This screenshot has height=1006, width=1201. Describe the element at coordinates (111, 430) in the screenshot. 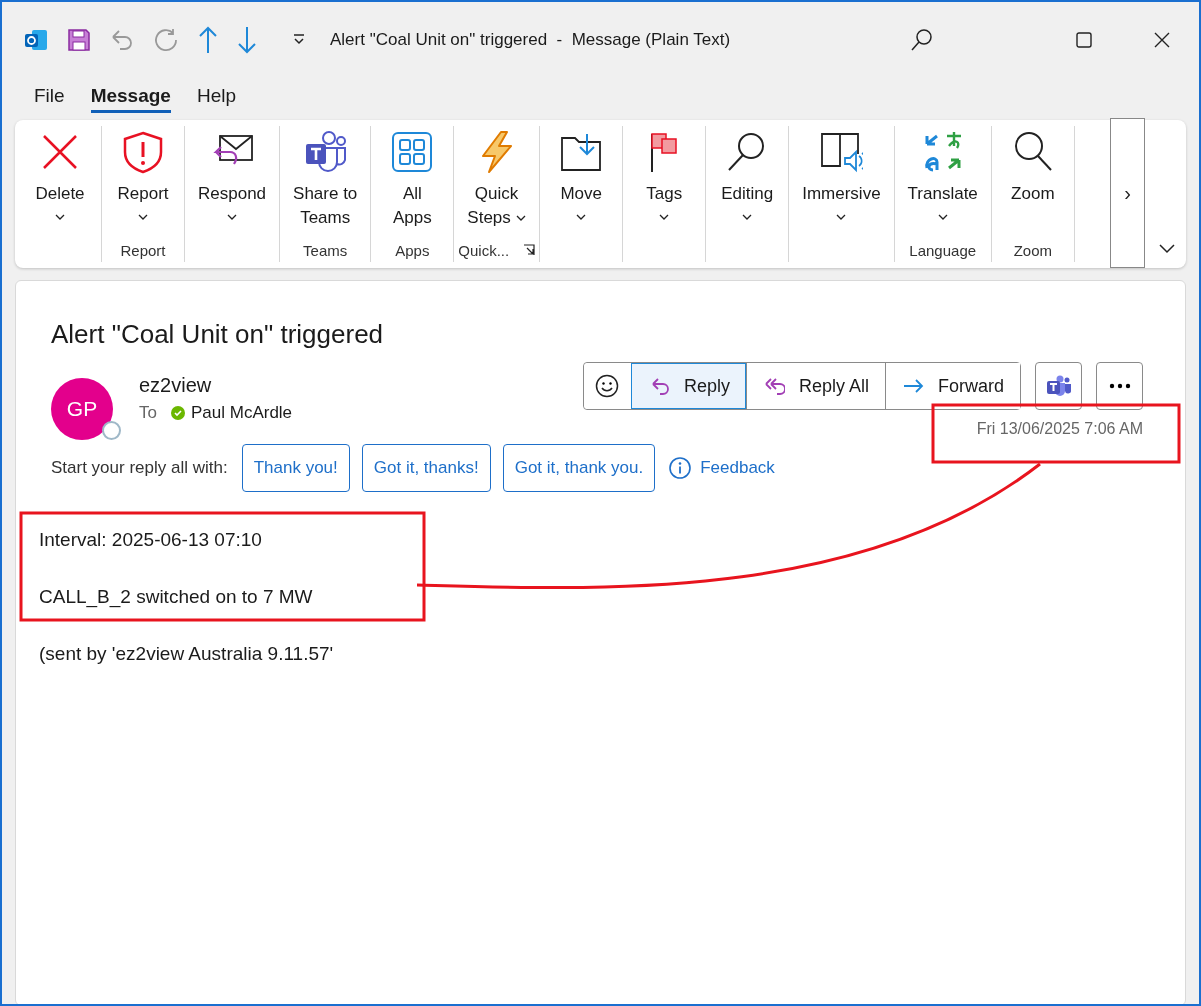

I see `presence-status-icon` at that location.